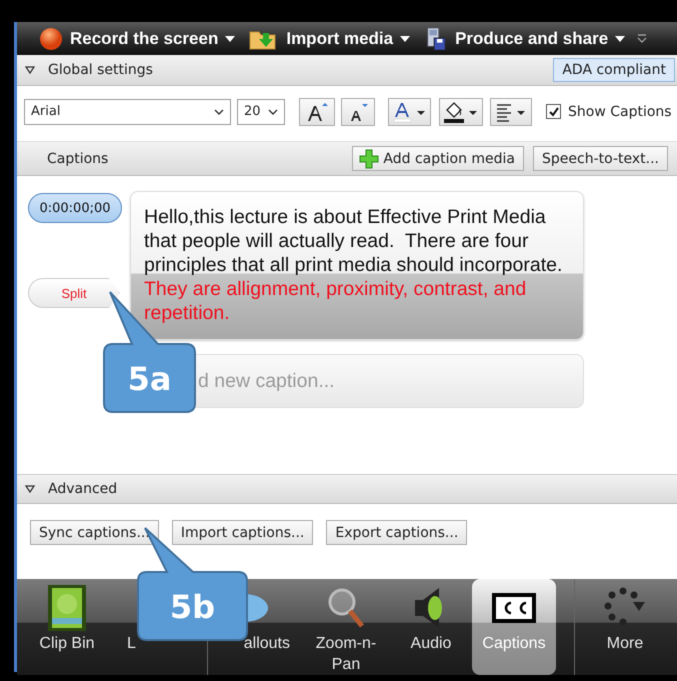 This screenshot has height=681, width=677. I want to click on toolbar-menu-button: Produce and share, so click(525, 38).